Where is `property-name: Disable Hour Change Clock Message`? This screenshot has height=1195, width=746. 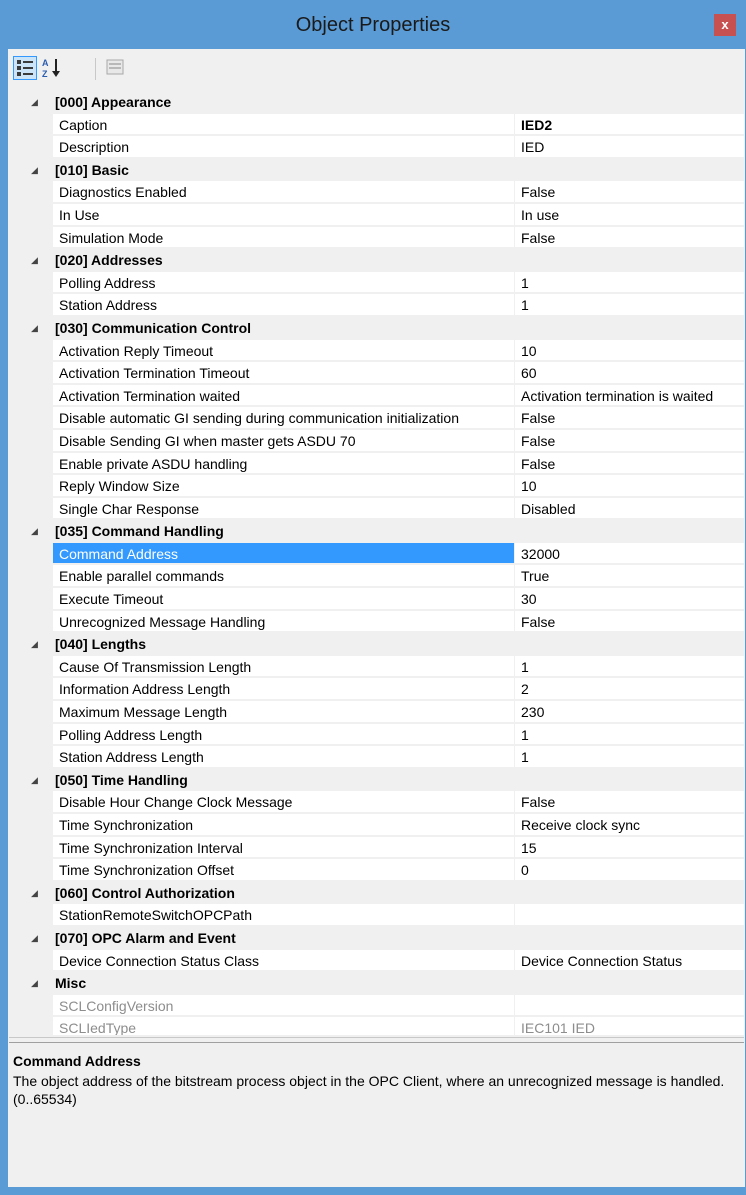 property-name: Disable Hour Change Clock Message is located at coordinates (283, 802).